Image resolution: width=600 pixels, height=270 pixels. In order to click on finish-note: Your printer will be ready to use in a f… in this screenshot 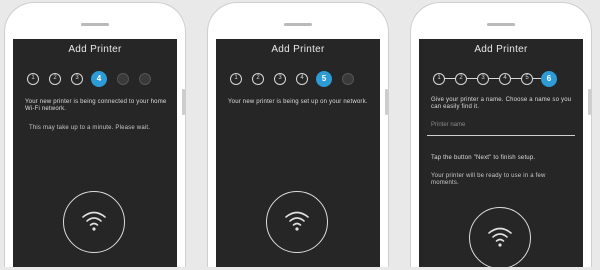, I will do `click(488, 179)`.